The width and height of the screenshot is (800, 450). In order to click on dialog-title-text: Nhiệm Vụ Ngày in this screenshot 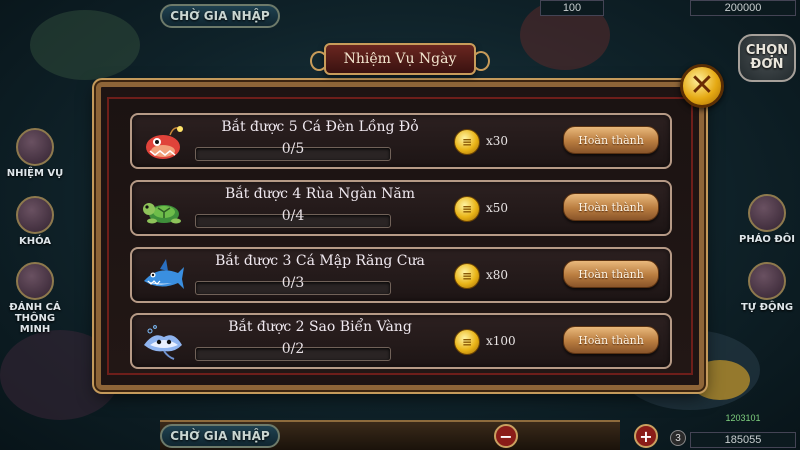, I will do `click(400, 59)`.